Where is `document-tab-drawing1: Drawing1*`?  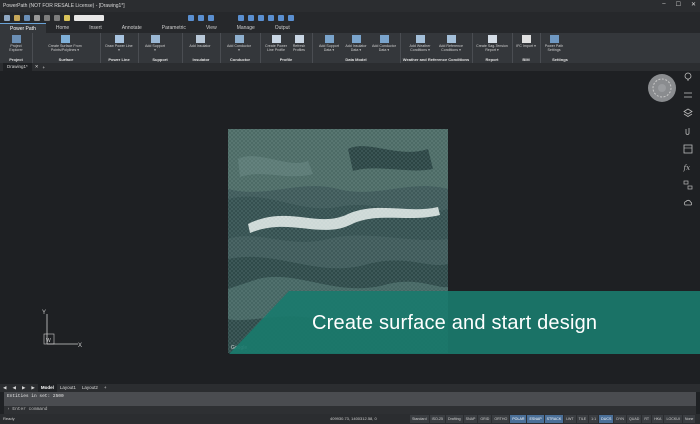 document-tab-drawing1: Drawing1* is located at coordinates (17, 67).